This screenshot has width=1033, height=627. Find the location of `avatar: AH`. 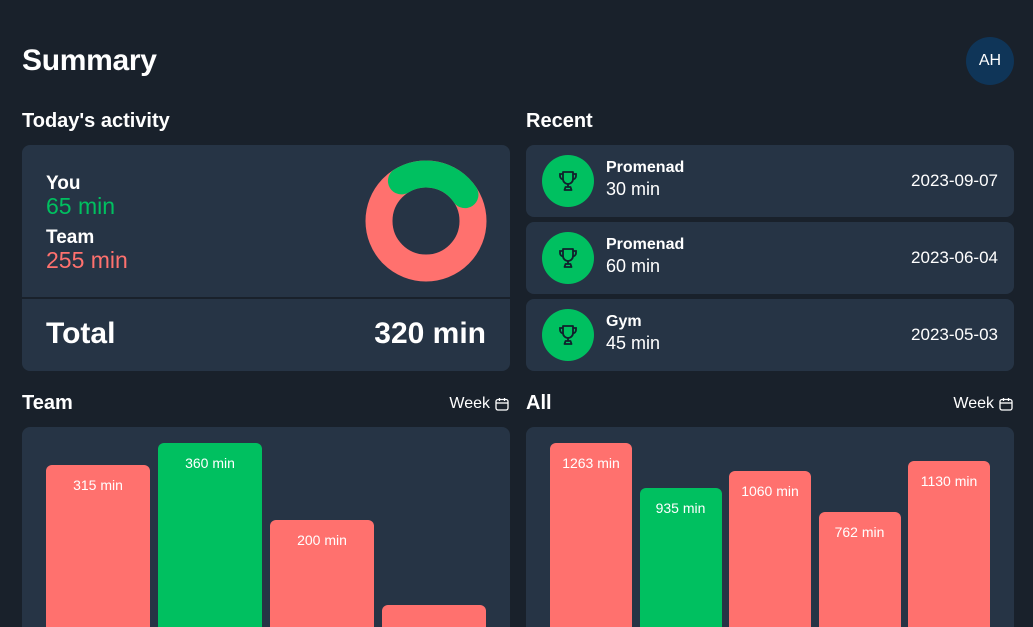

avatar: AH is located at coordinates (990, 61).